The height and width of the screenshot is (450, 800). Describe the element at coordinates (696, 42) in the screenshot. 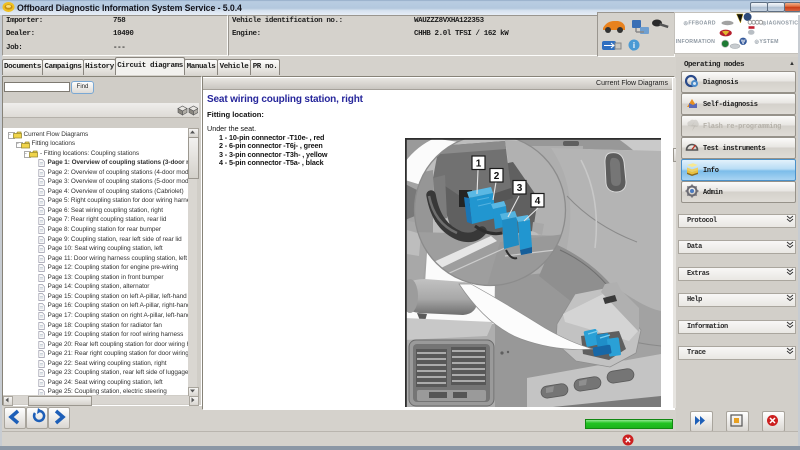

I see `svg-text: INFORMATION` at that location.